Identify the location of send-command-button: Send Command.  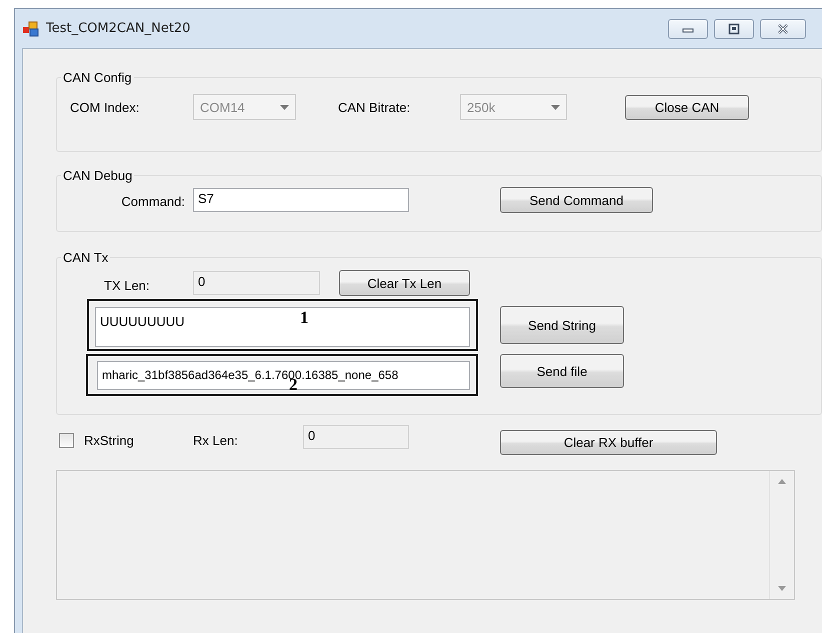
(576, 200).